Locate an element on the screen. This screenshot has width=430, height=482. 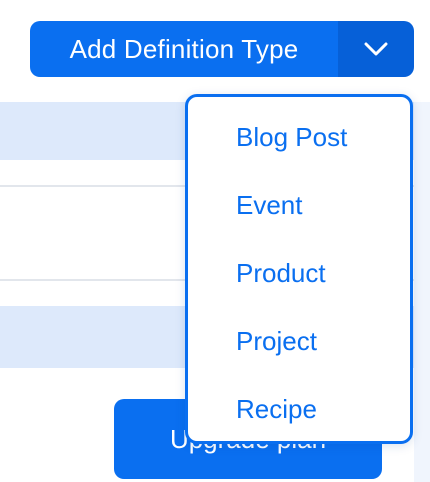
chevron-down-icon is located at coordinates (376, 49).